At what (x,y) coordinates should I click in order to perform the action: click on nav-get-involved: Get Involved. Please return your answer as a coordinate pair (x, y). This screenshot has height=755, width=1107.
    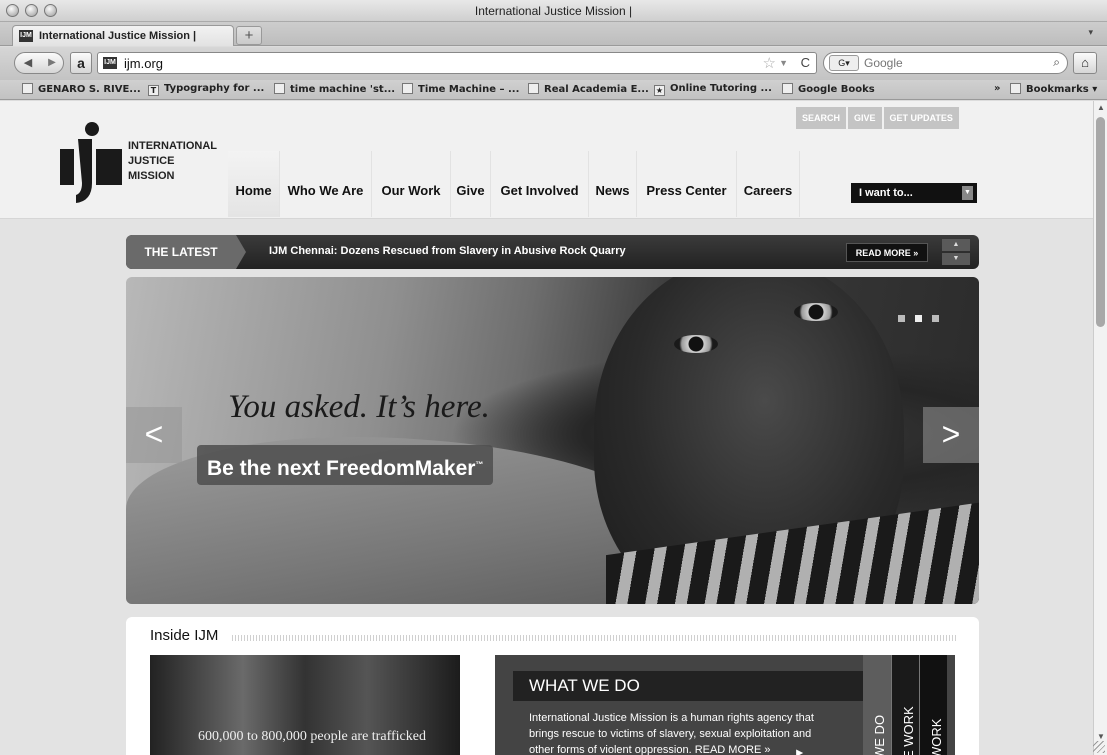
    Looking at the image, I should click on (540, 184).